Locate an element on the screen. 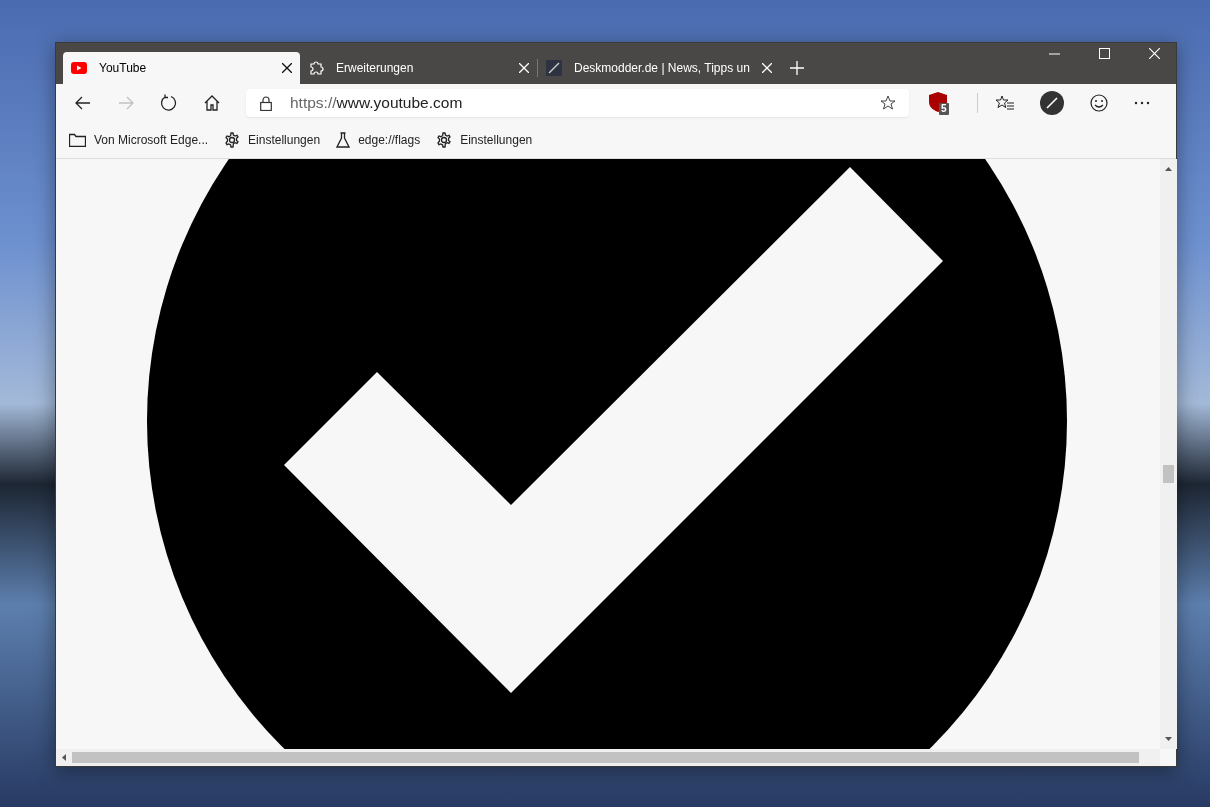 The width and height of the screenshot is (1210, 807). url-text: www.youtube.com is located at coordinates (400, 103).